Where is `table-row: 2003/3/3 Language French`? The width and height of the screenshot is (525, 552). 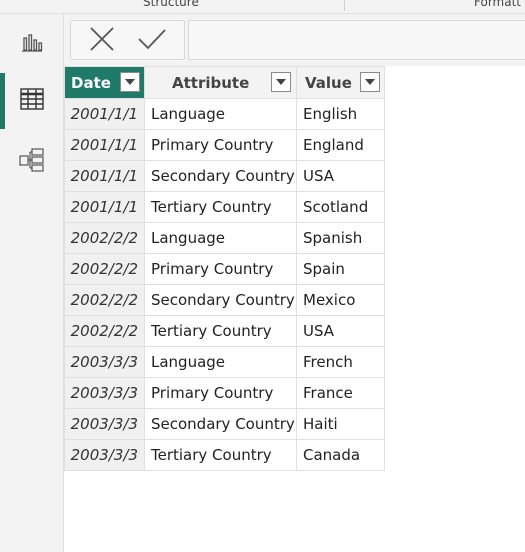 table-row: 2003/3/3 Language French is located at coordinates (224, 362).